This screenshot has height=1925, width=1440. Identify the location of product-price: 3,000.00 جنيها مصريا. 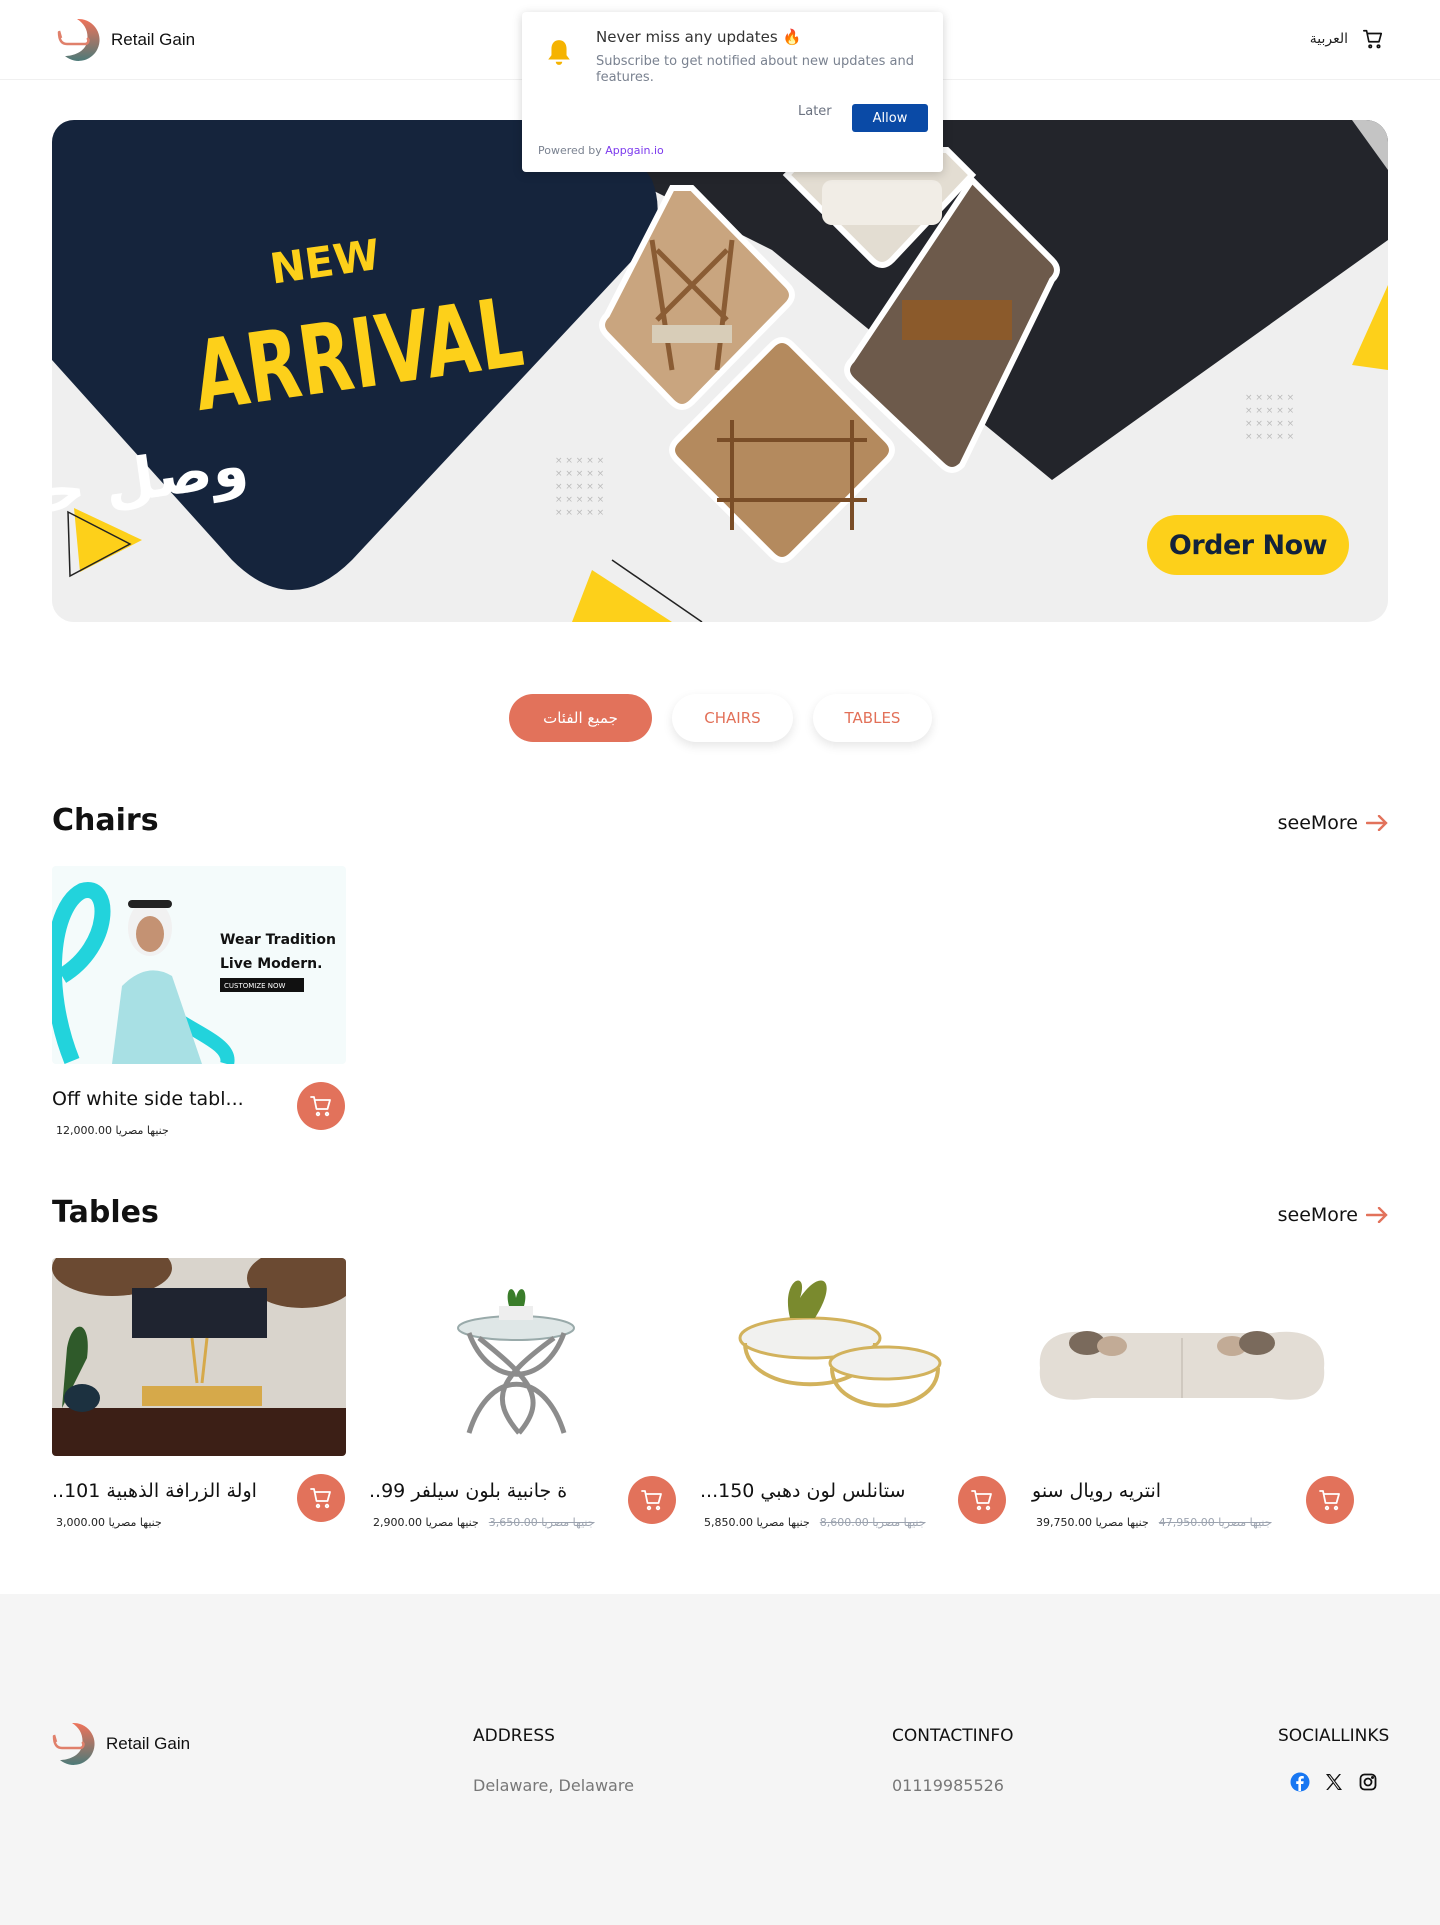
(109, 1522).